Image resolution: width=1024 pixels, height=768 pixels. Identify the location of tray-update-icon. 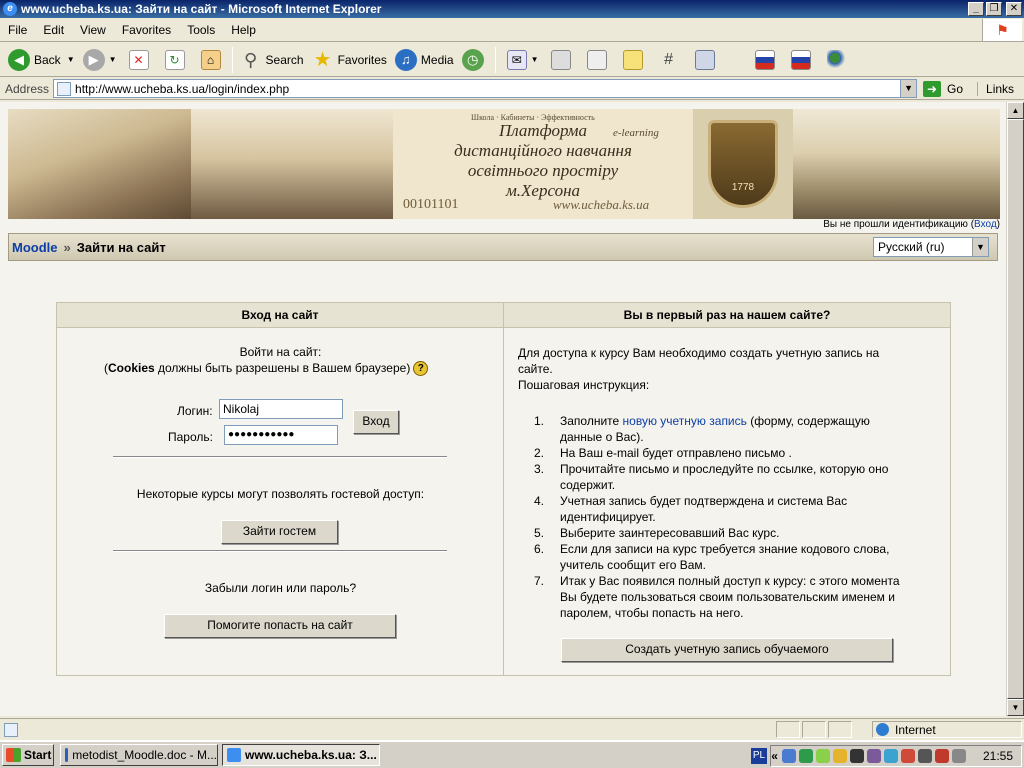
(941, 756).